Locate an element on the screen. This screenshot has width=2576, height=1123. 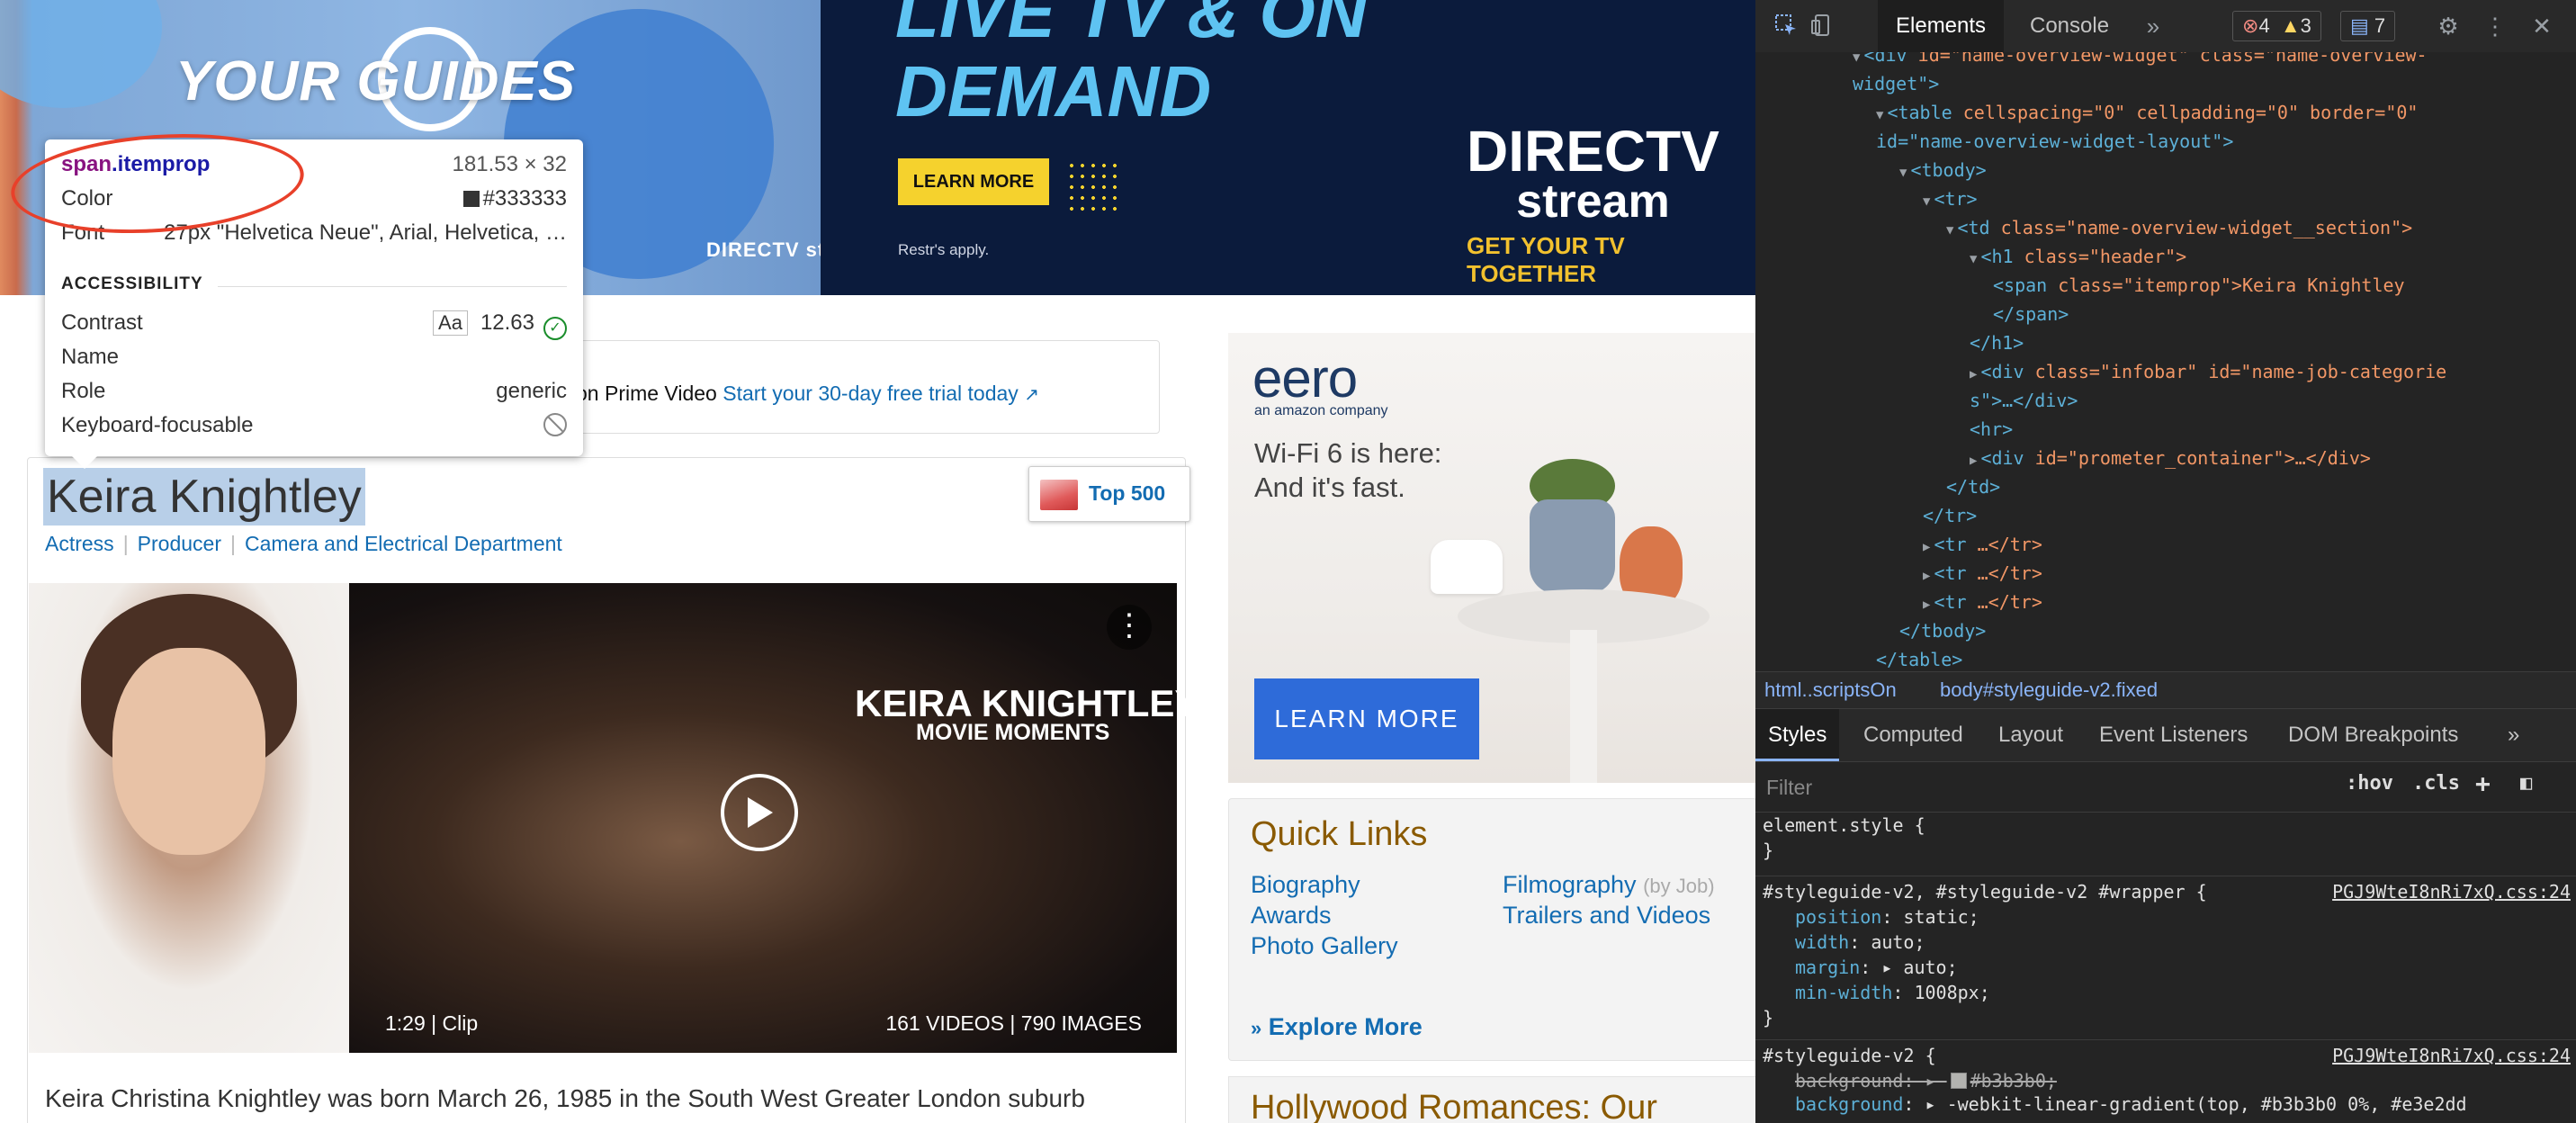
dom-node-line: widget"> is located at coordinates (1896, 83).